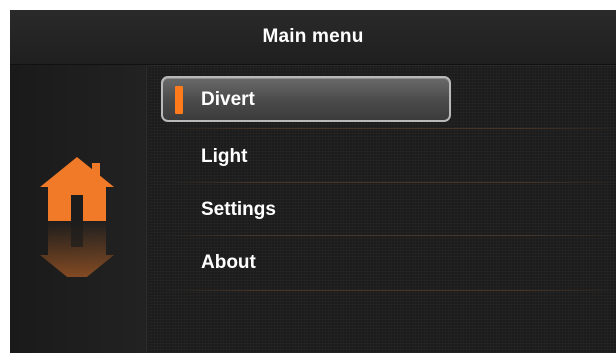 Image resolution: width=616 pixels, height=353 pixels. What do you see at coordinates (306, 210) in the screenshot?
I see `menu-item-settings: Settings` at bounding box center [306, 210].